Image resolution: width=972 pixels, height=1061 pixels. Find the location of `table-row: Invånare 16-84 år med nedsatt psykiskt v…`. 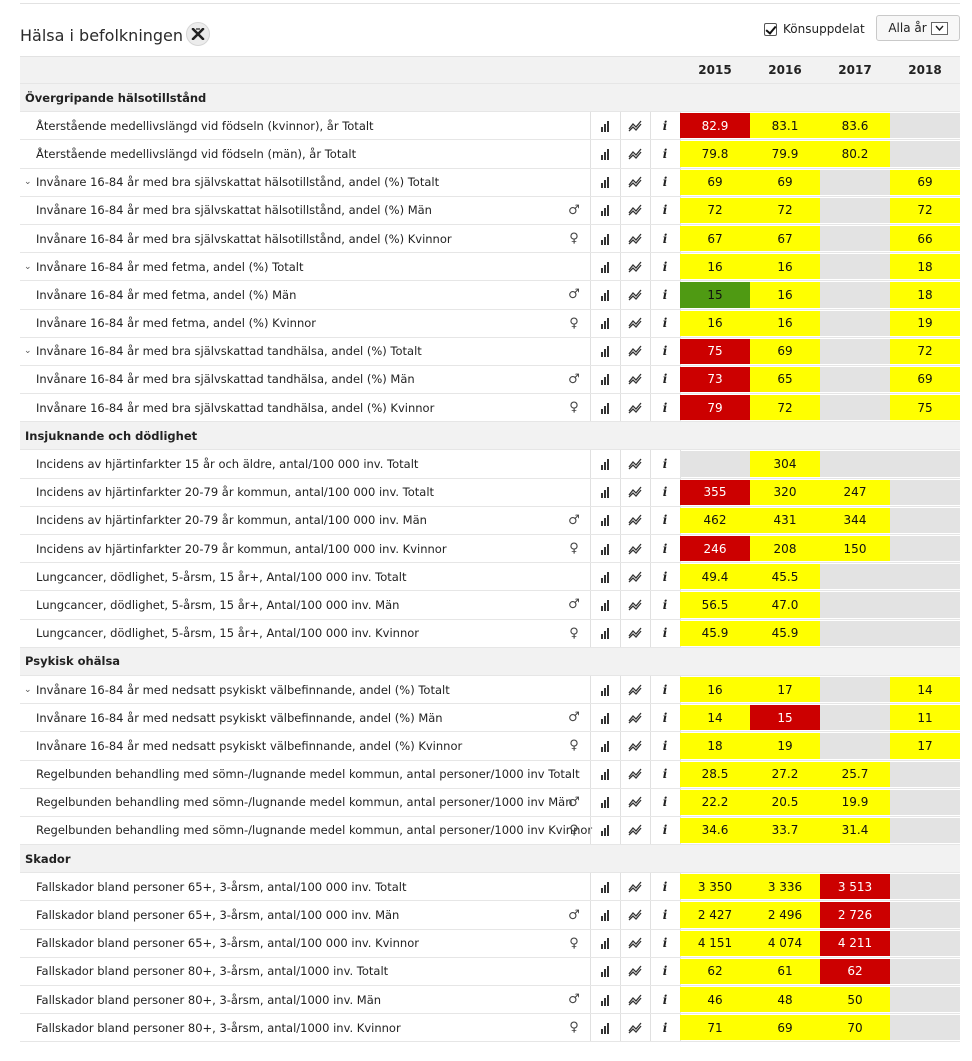

table-row: Invånare 16-84 år med nedsatt psykiskt v… is located at coordinates (490, 718).